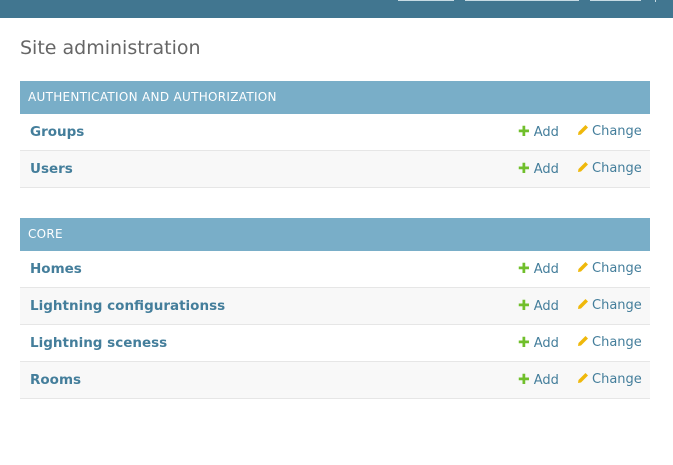 The height and width of the screenshot is (465, 673). I want to click on user-tools-link-log-out, so click(615, 0).